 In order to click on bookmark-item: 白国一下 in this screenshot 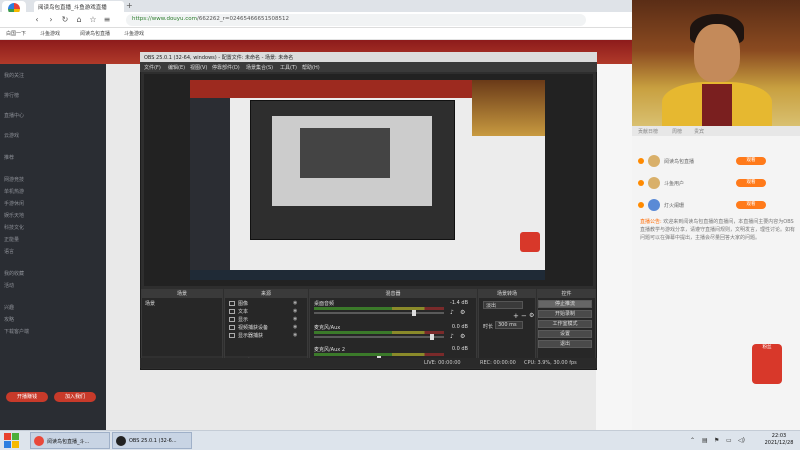, I will do `click(16, 33)`.